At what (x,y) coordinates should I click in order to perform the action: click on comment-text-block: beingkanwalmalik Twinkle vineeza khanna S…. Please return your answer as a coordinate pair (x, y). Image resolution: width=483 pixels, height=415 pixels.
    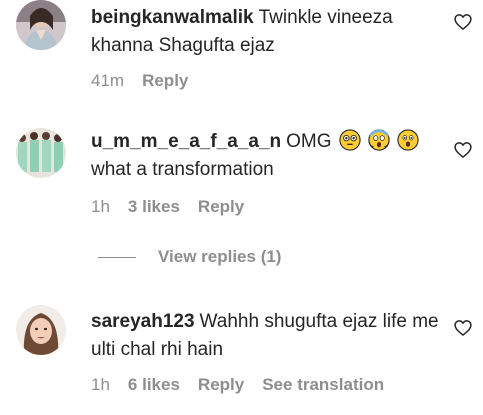
    Looking at the image, I should click on (266, 32).